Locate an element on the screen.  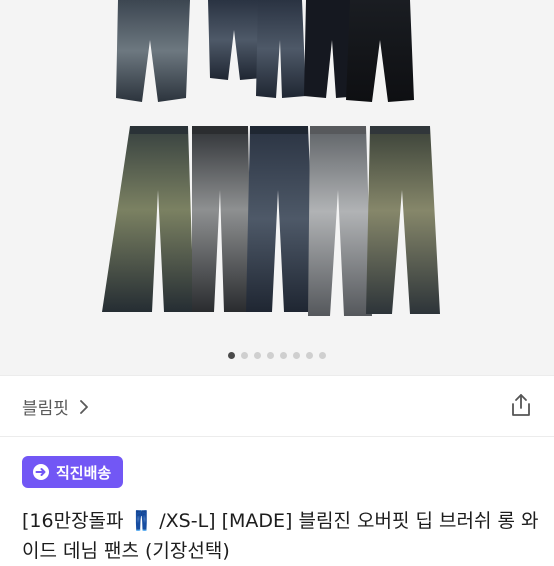
share-icon is located at coordinates (521, 405).